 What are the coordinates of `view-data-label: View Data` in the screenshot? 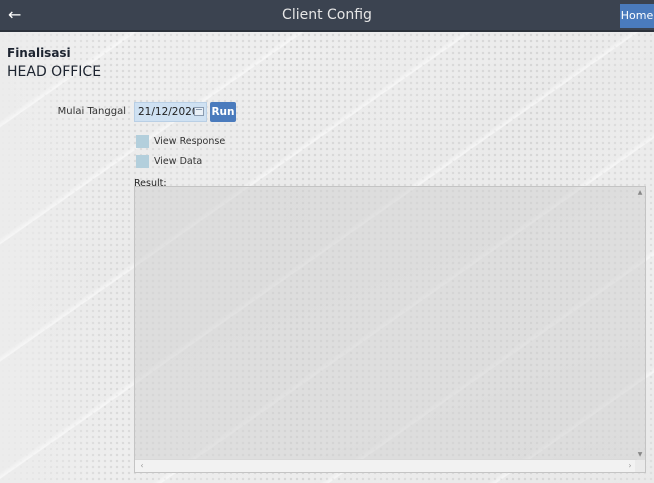 It's located at (178, 161).